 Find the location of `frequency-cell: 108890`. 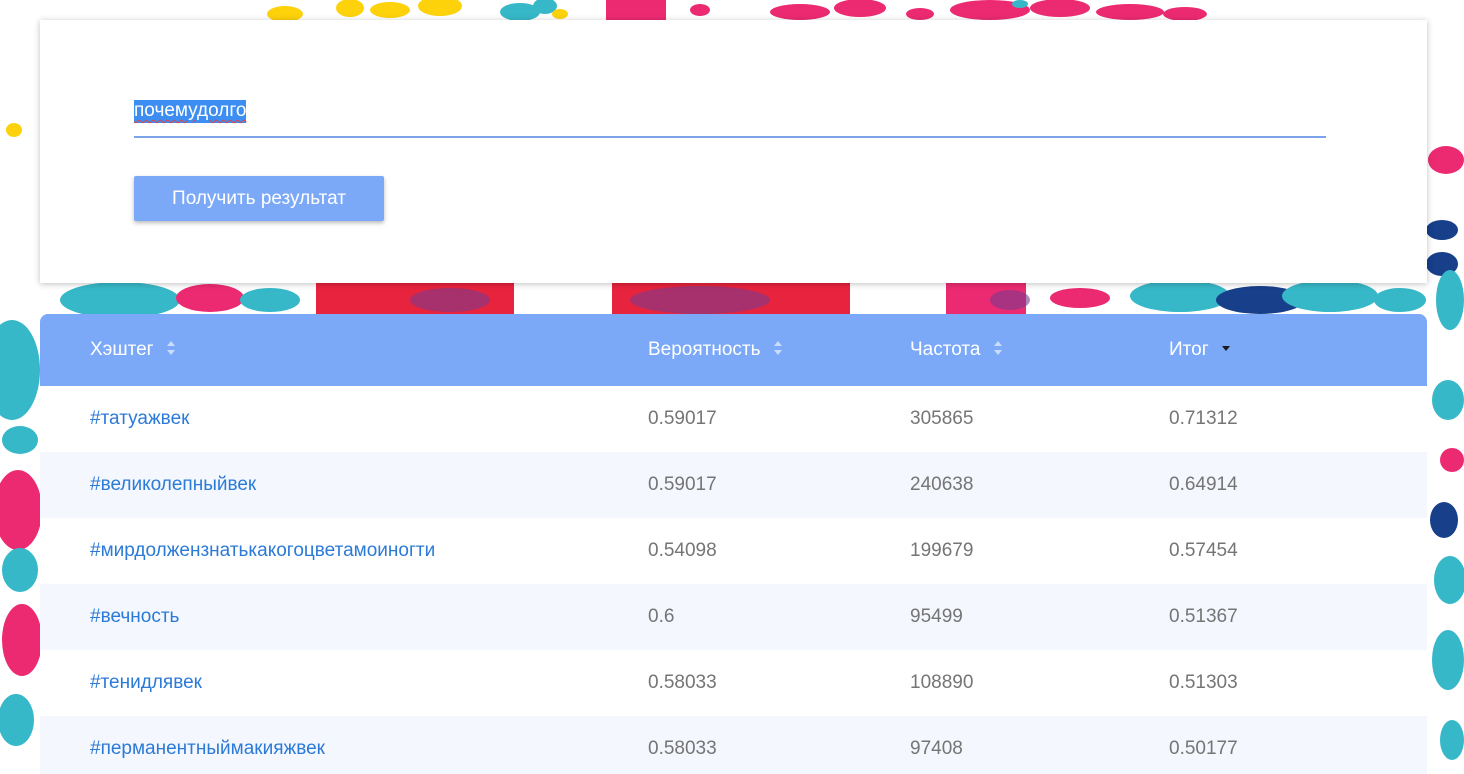

frequency-cell: 108890 is located at coordinates (942, 682).